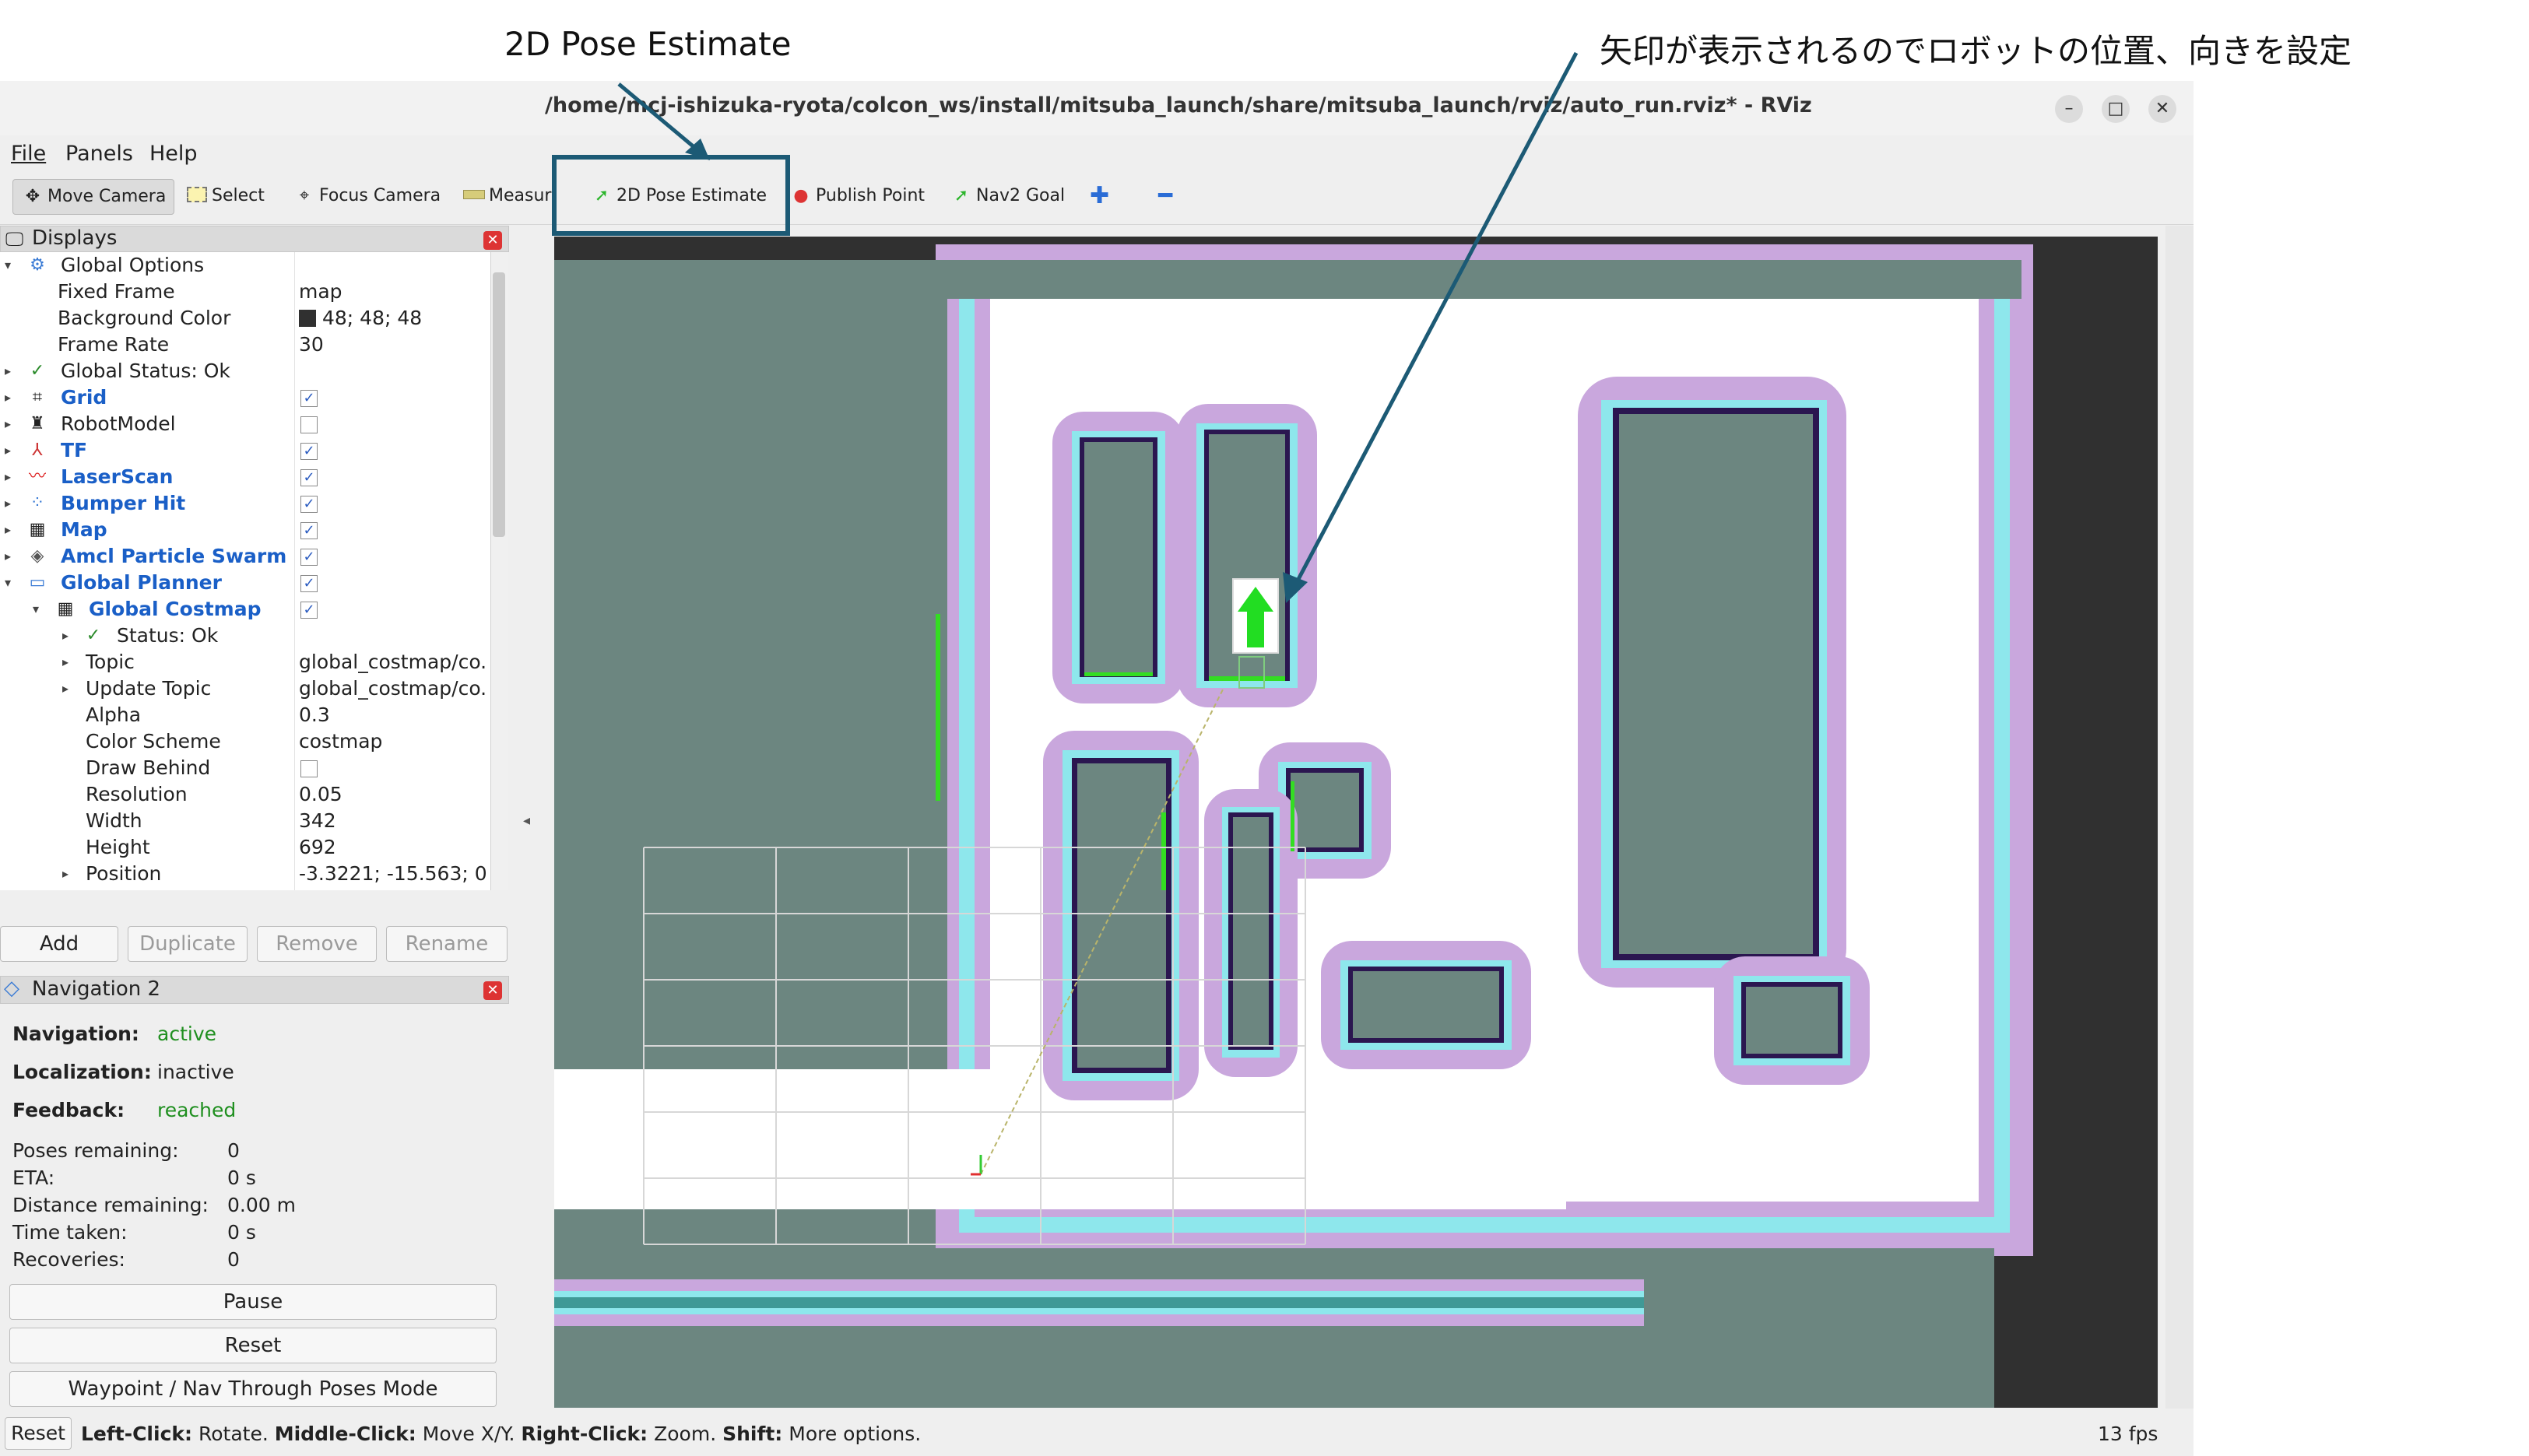 Image resolution: width=2529 pixels, height=1456 pixels. Describe the element at coordinates (188, 944) in the screenshot. I see `duplicate-button: Duplicate` at that location.